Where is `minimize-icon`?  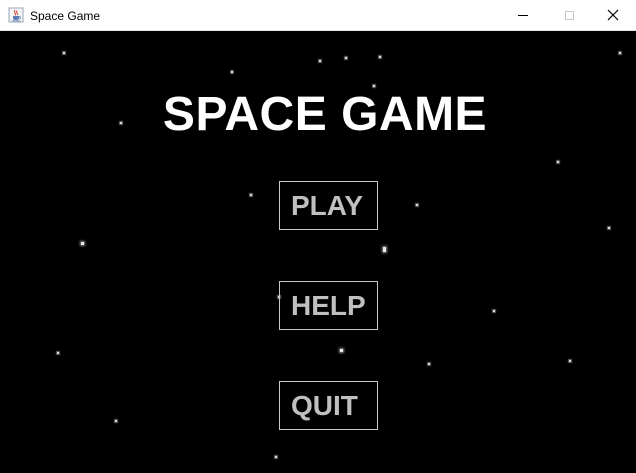 minimize-icon is located at coordinates (523, 15).